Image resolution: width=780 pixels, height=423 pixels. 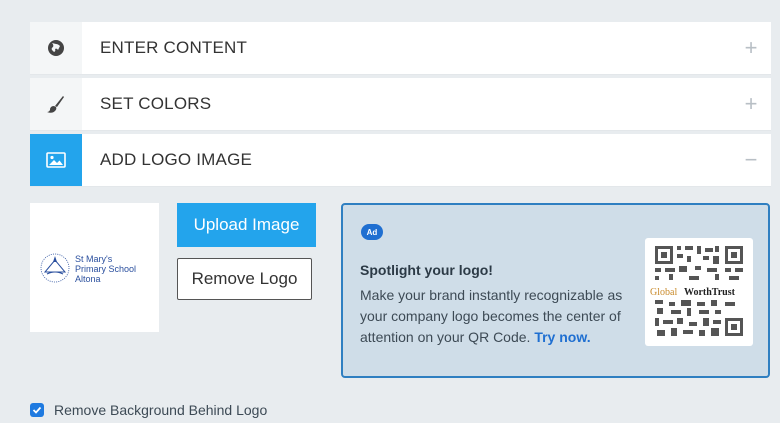 What do you see at coordinates (246, 225) in the screenshot?
I see `upload-image-button: Upload Image` at bounding box center [246, 225].